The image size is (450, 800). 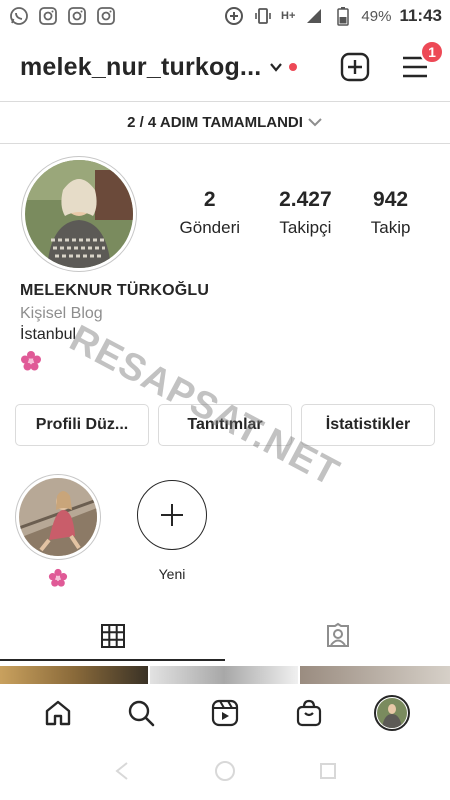 I want to click on highlight-photo, so click(x=58, y=517).